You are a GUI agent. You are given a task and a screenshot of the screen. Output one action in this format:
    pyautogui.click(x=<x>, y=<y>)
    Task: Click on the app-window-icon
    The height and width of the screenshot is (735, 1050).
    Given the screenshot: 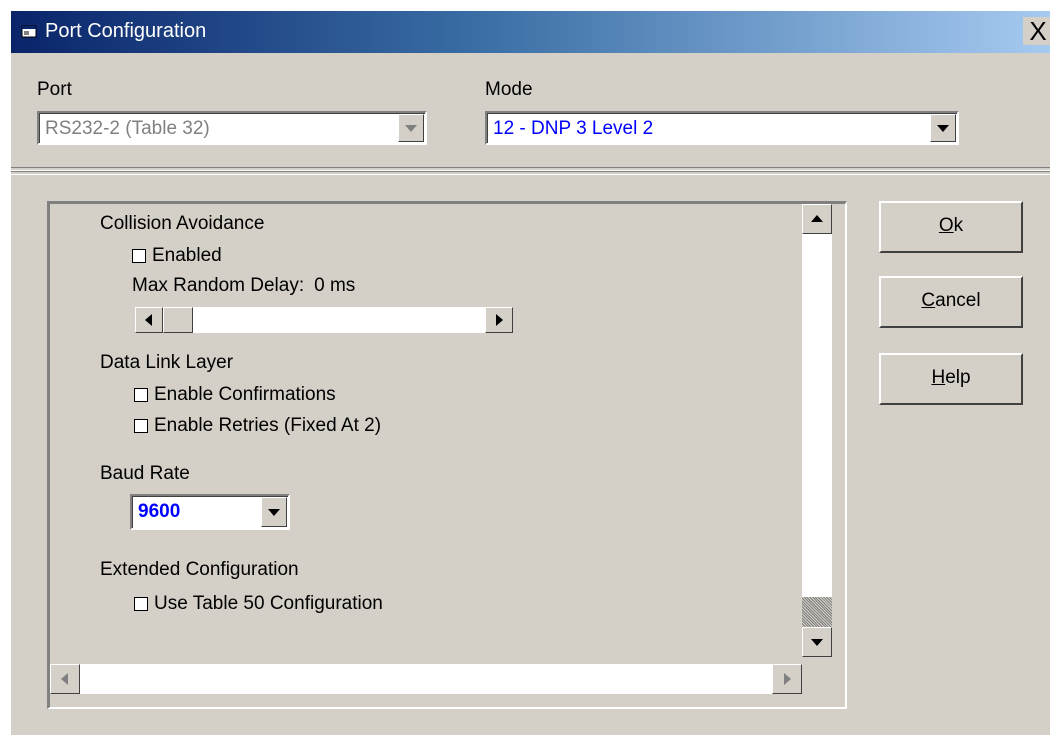 What is the action you would take?
    pyautogui.click(x=29, y=31)
    